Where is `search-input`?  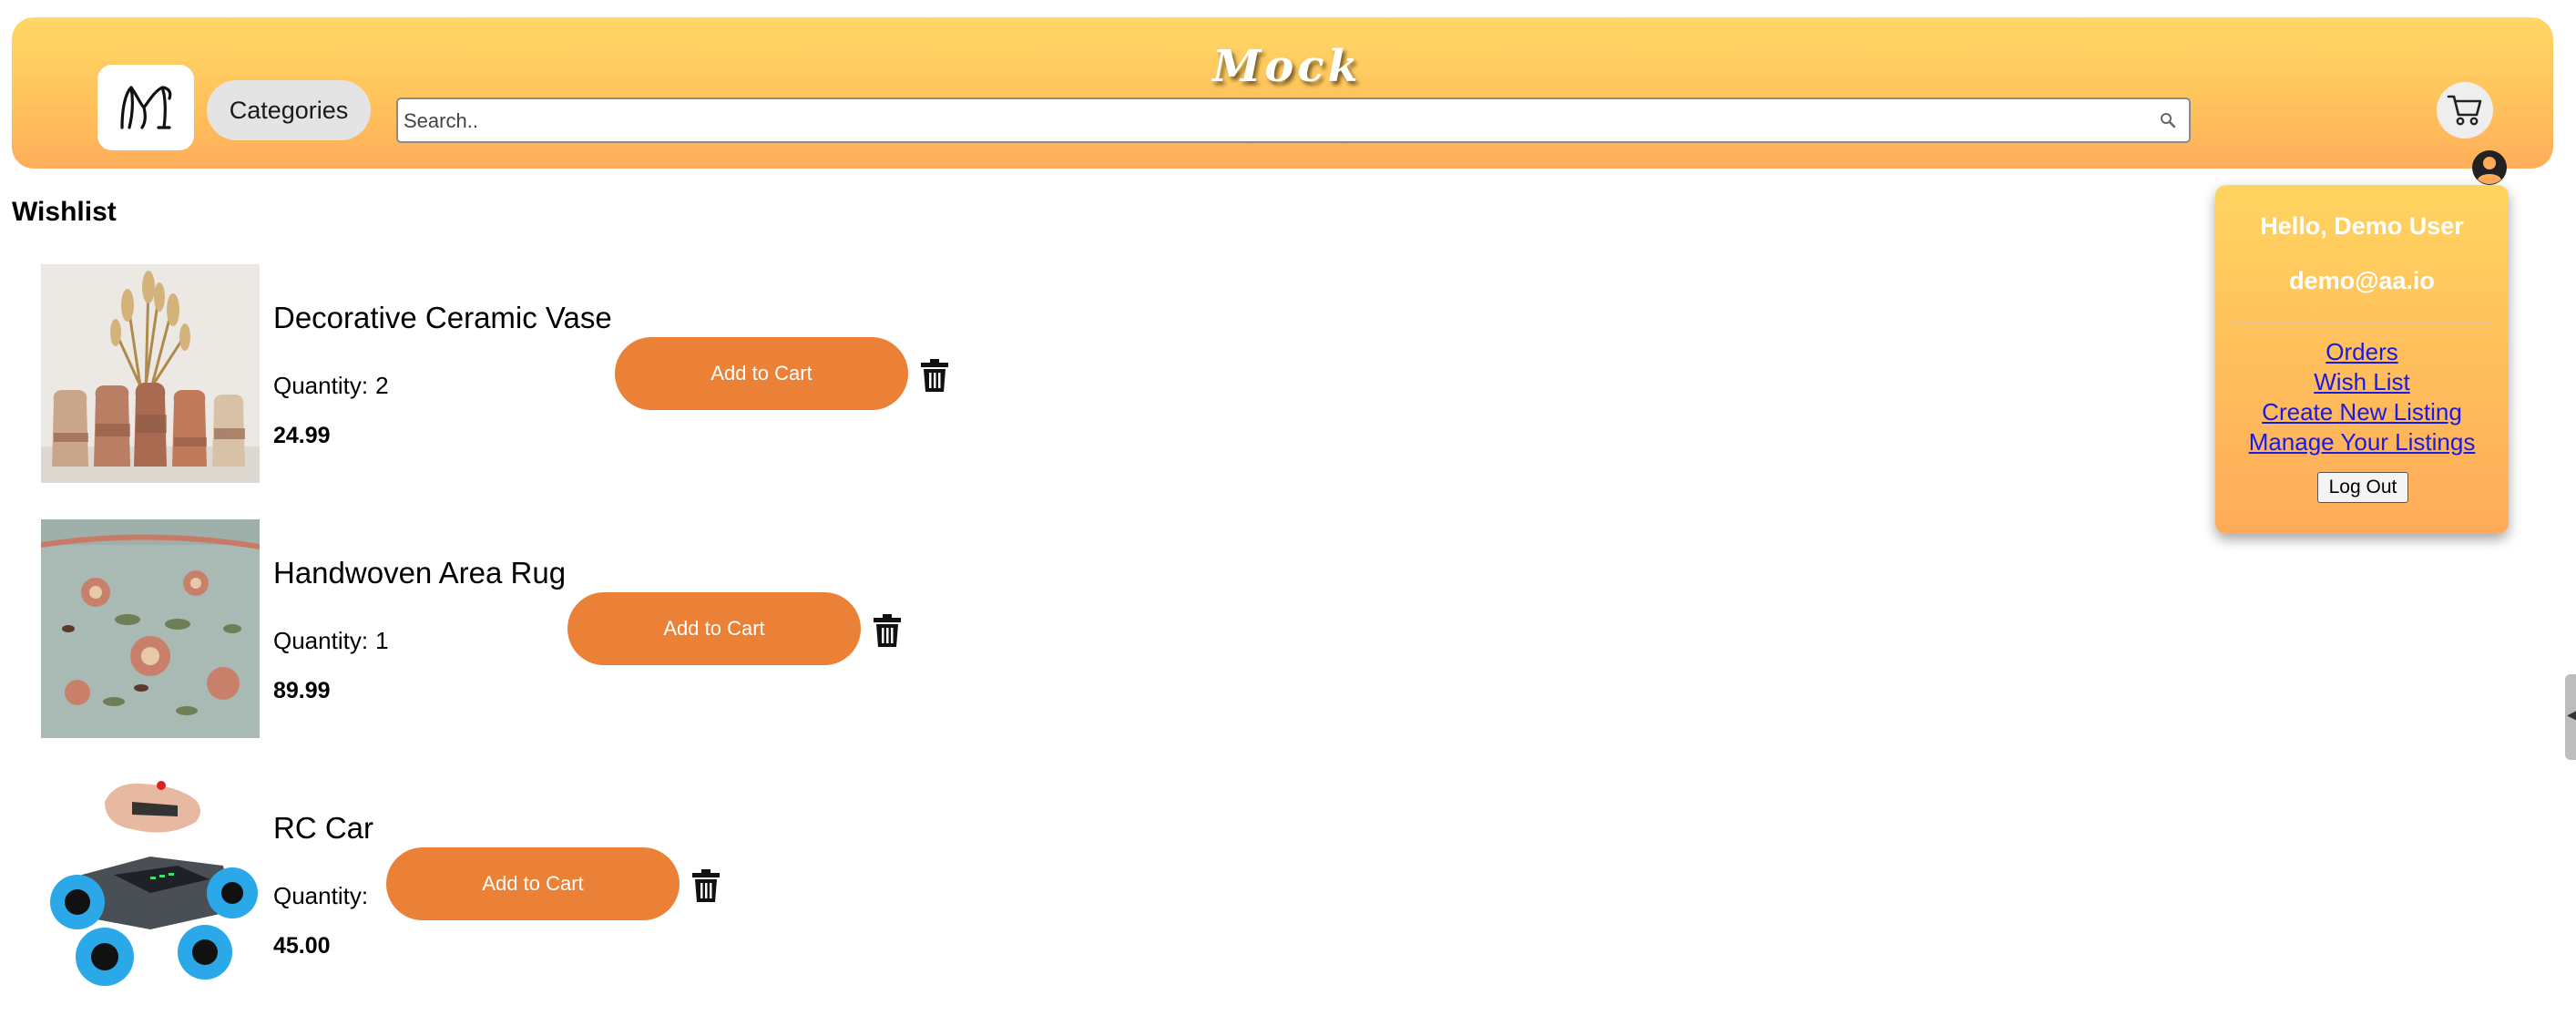
search-input is located at coordinates (1269, 121).